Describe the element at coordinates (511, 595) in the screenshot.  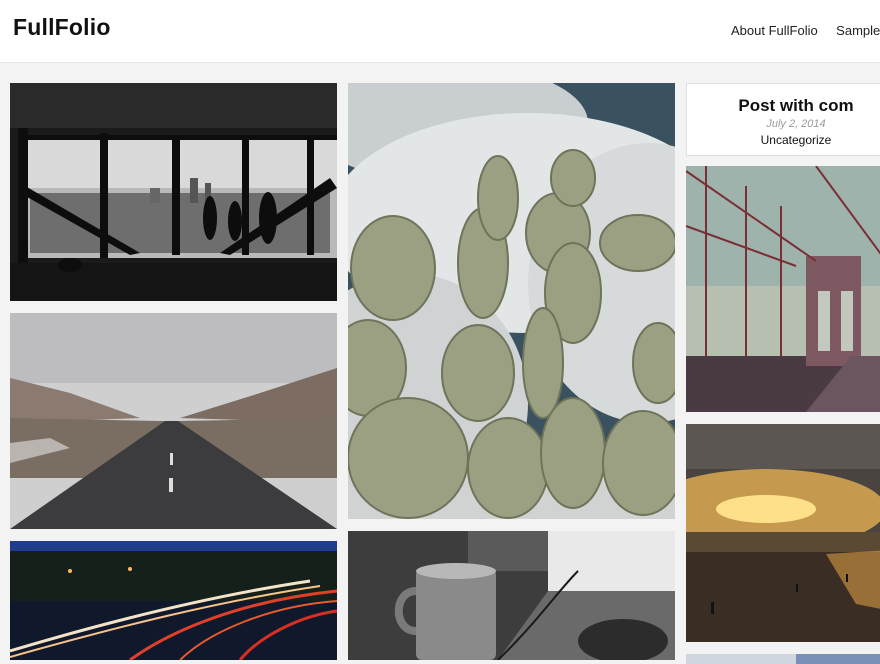
I see `photo-coffee-mug` at that location.